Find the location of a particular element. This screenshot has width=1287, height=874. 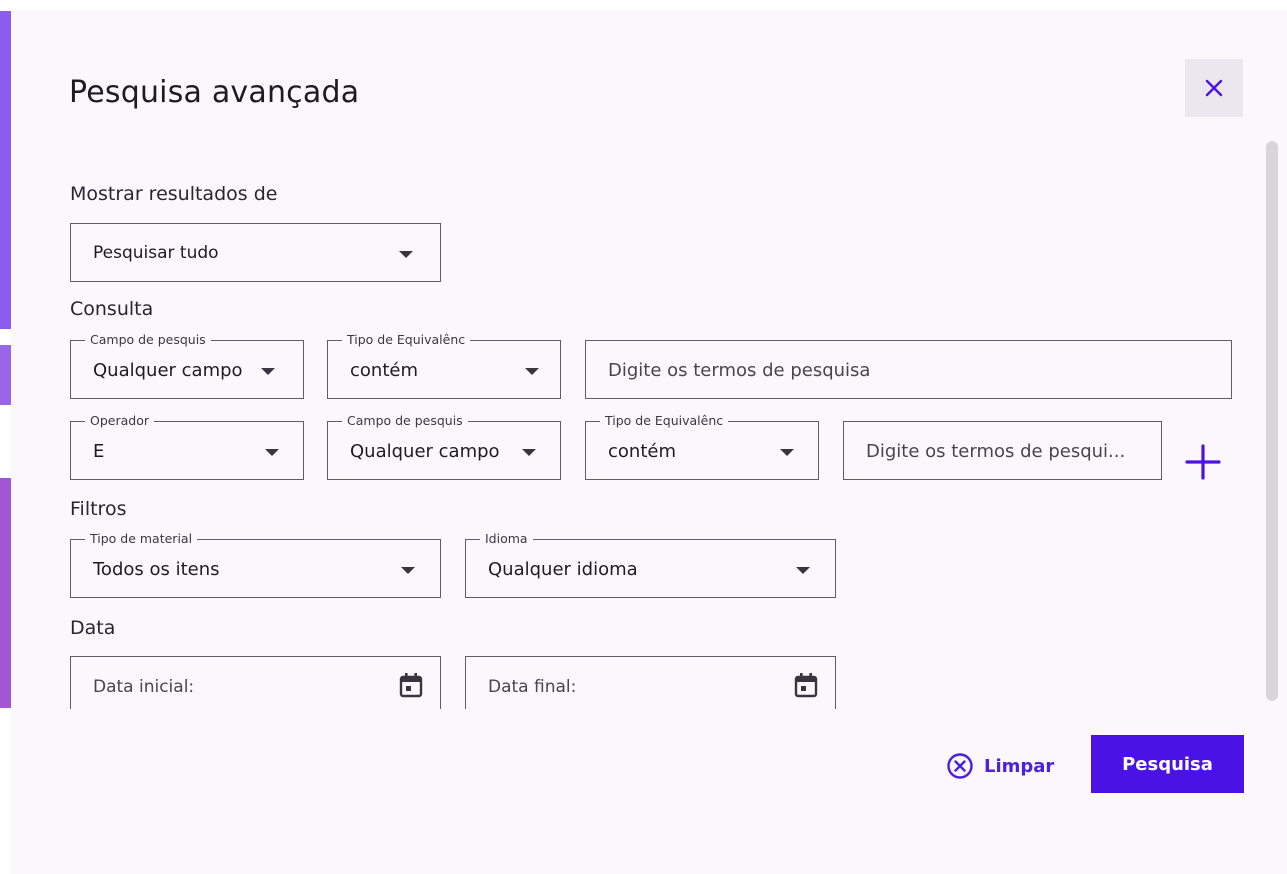

material-type-legend: Tipo de material is located at coordinates (141, 538).